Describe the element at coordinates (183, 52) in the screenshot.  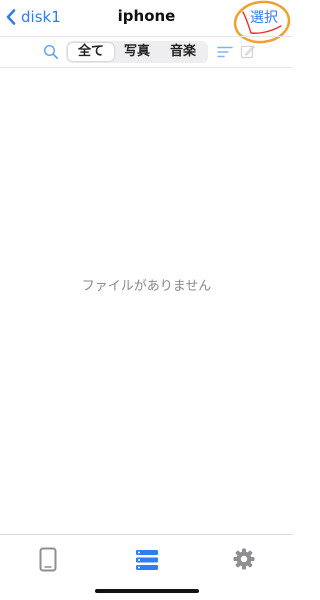
I see `segment-music: 音楽` at that location.